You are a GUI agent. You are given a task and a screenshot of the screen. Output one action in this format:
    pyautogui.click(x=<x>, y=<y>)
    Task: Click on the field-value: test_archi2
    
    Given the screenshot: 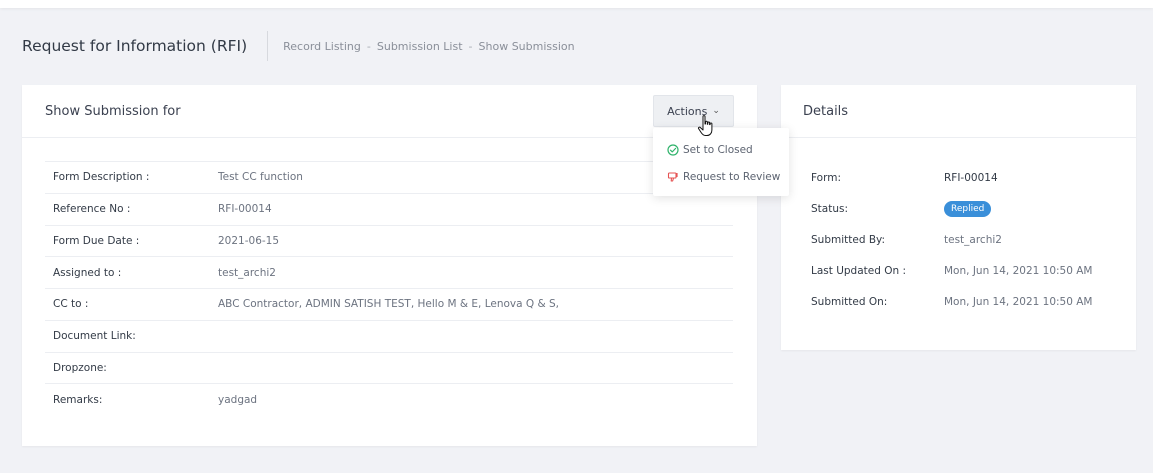 What is the action you would take?
    pyautogui.click(x=247, y=272)
    